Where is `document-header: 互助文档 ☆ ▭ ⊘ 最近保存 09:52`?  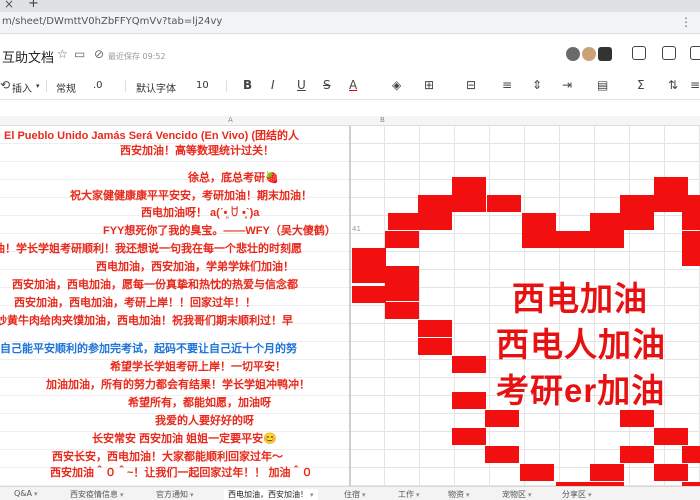 document-header: 互助文档 ☆ ▭ ⊘ 最近保存 09:52 is located at coordinates (350, 53).